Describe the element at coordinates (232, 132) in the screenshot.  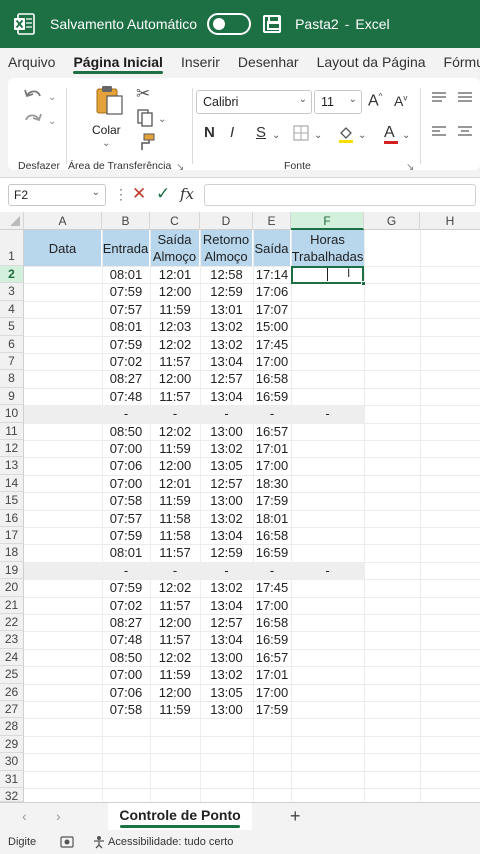
I see `italic-button: I` at that location.